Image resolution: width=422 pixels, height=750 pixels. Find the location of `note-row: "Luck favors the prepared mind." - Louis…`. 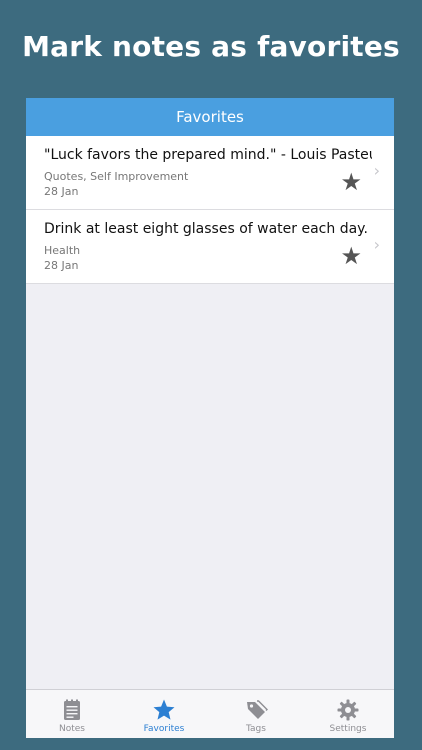

note-row: "Luck favors the prepared mind." - Louis… is located at coordinates (210, 173).